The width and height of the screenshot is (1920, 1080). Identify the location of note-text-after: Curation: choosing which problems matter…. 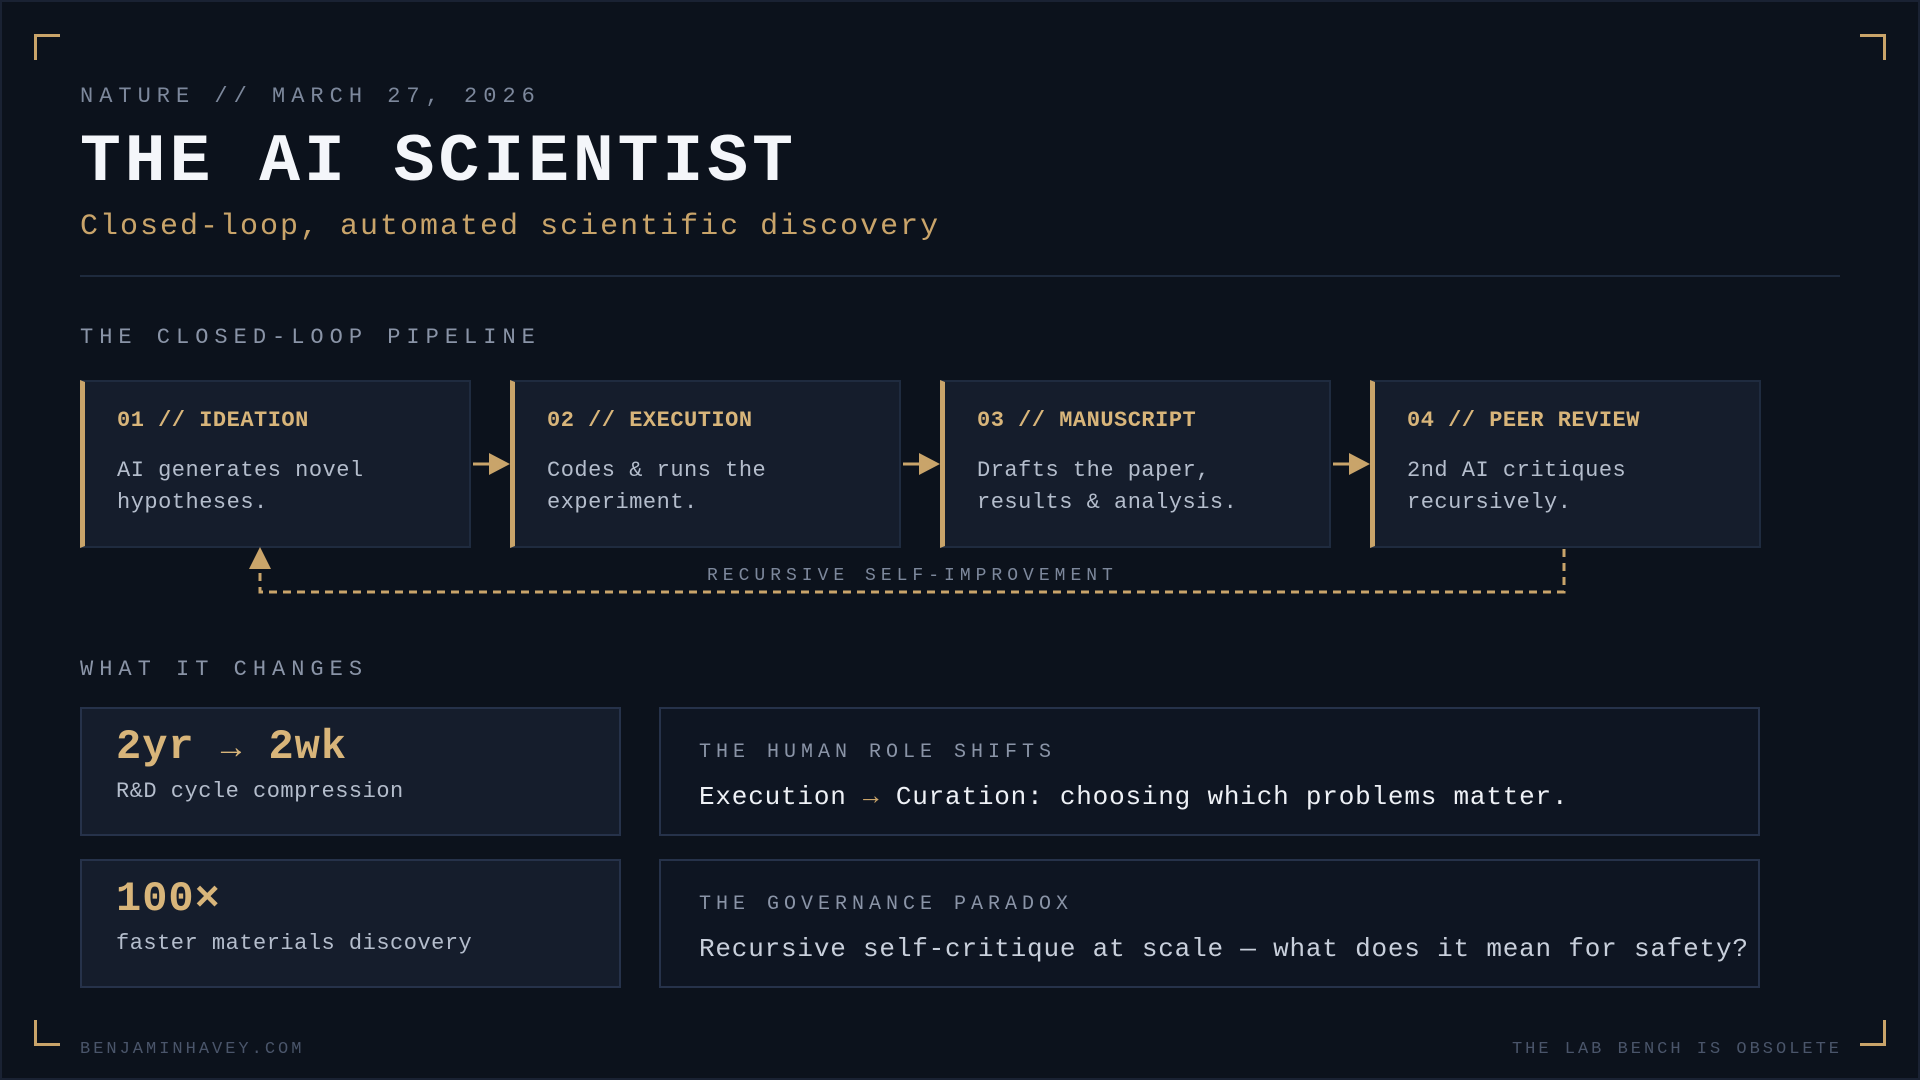
(1232, 797).